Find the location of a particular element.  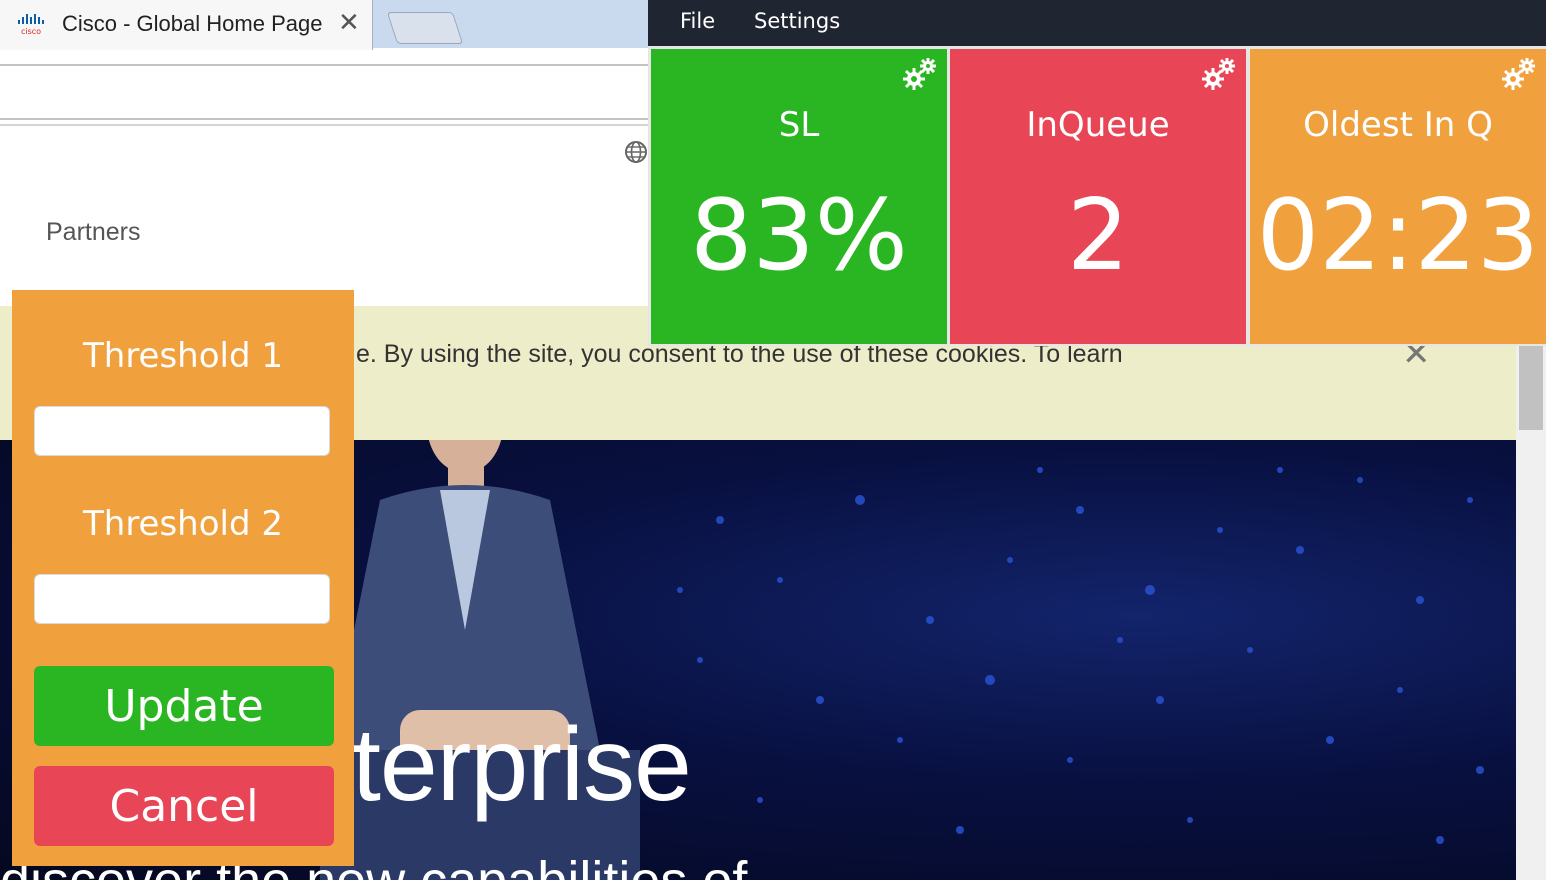

tile-label: InQueue is located at coordinates (1098, 125).